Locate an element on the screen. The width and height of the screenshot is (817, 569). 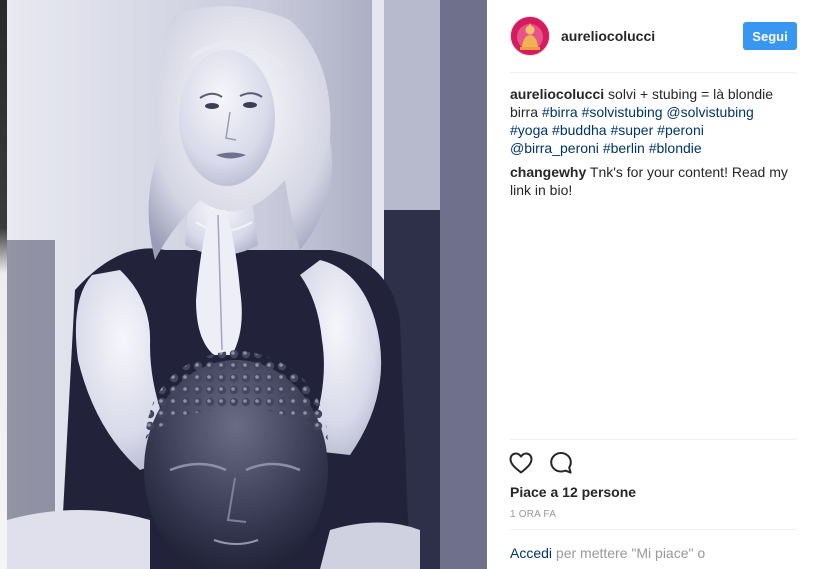
heart-outline-icon is located at coordinates (521, 463).